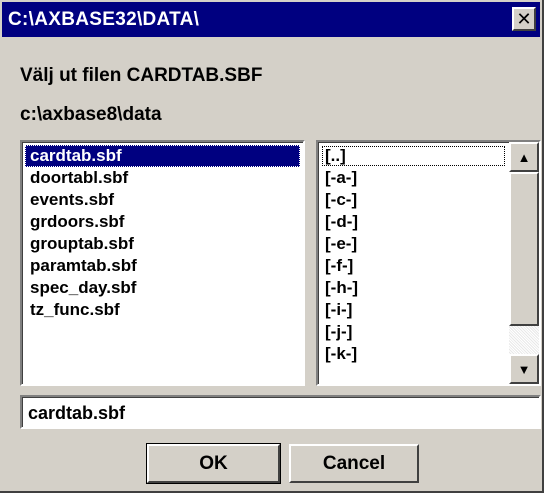 The width and height of the screenshot is (544, 493). Describe the element at coordinates (141, 75) in the screenshot. I see `dialog-prompt: Välj ut filen CARDTAB.SBF` at that location.